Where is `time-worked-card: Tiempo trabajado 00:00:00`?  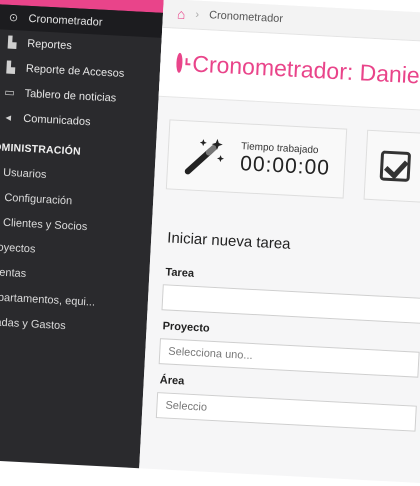 time-worked-card: Tiempo trabajado 00:00:00 is located at coordinates (256, 159).